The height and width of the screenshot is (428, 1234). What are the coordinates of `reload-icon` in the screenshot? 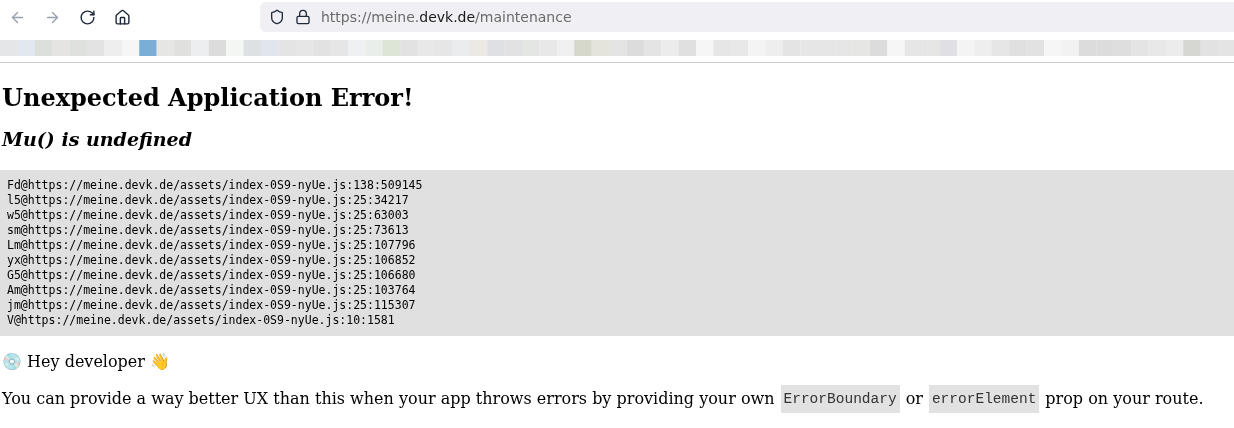 It's located at (87, 17).